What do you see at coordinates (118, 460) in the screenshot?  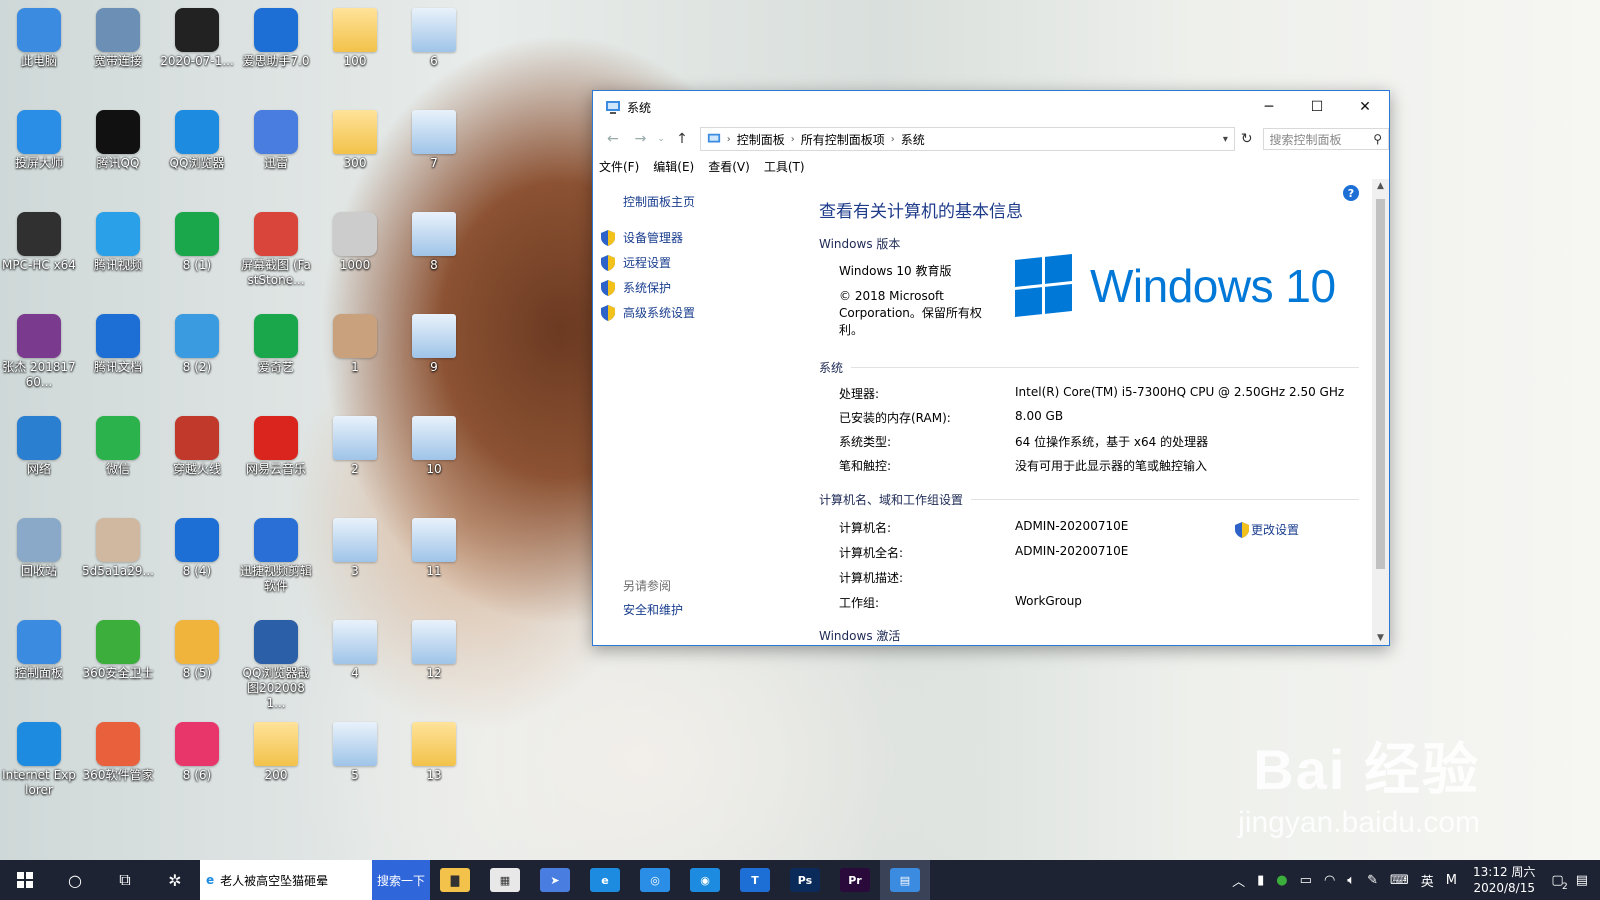 I see `desktop-icon: 微信` at bounding box center [118, 460].